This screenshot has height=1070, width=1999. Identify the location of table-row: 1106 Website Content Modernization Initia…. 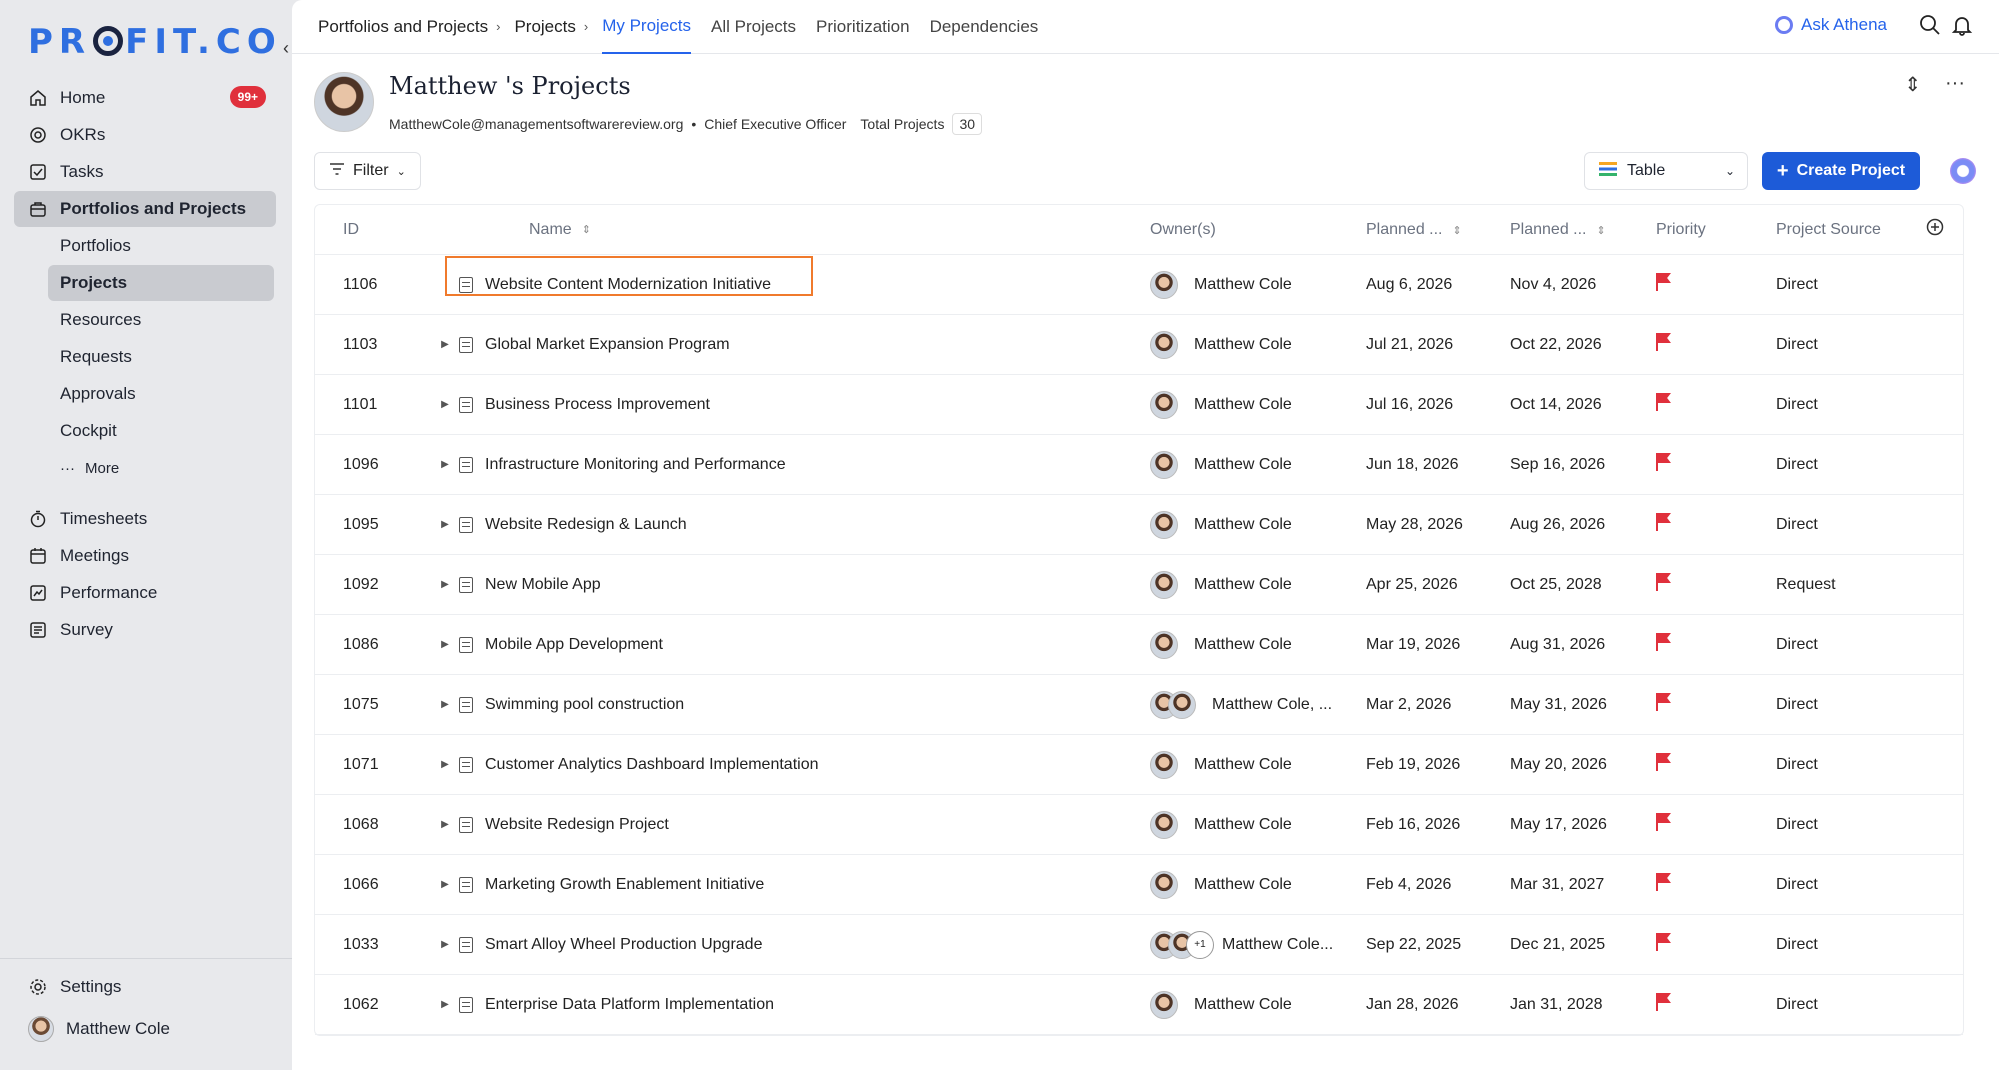
(1139, 285).